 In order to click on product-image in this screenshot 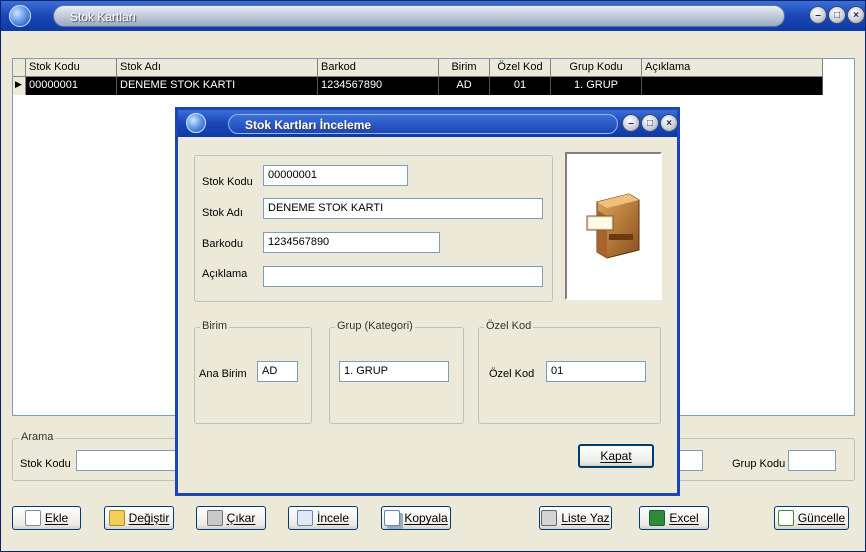, I will do `click(613, 226)`.